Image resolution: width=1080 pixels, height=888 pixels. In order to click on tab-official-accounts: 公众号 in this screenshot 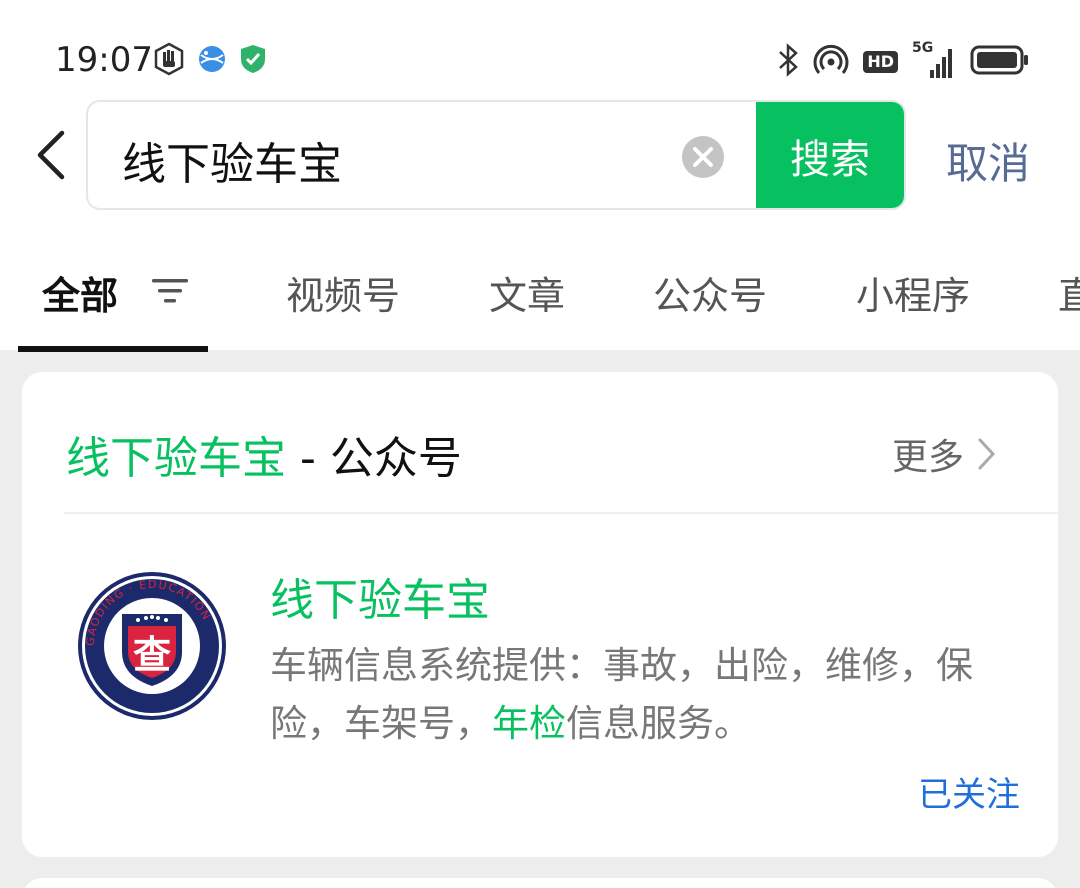, I will do `click(710, 292)`.